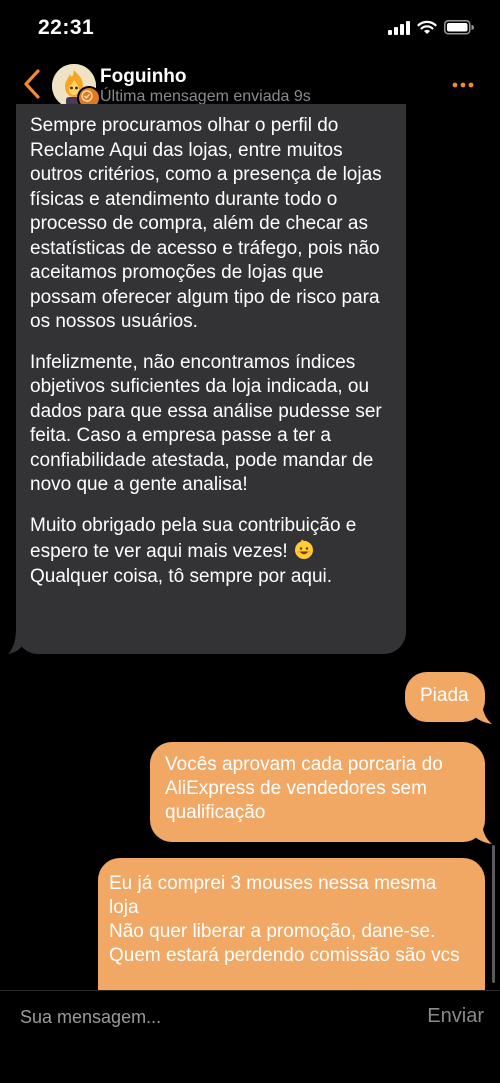 The width and height of the screenshot is (500, 1083). I want to click on status-time: 22:31, so click(66, 27).